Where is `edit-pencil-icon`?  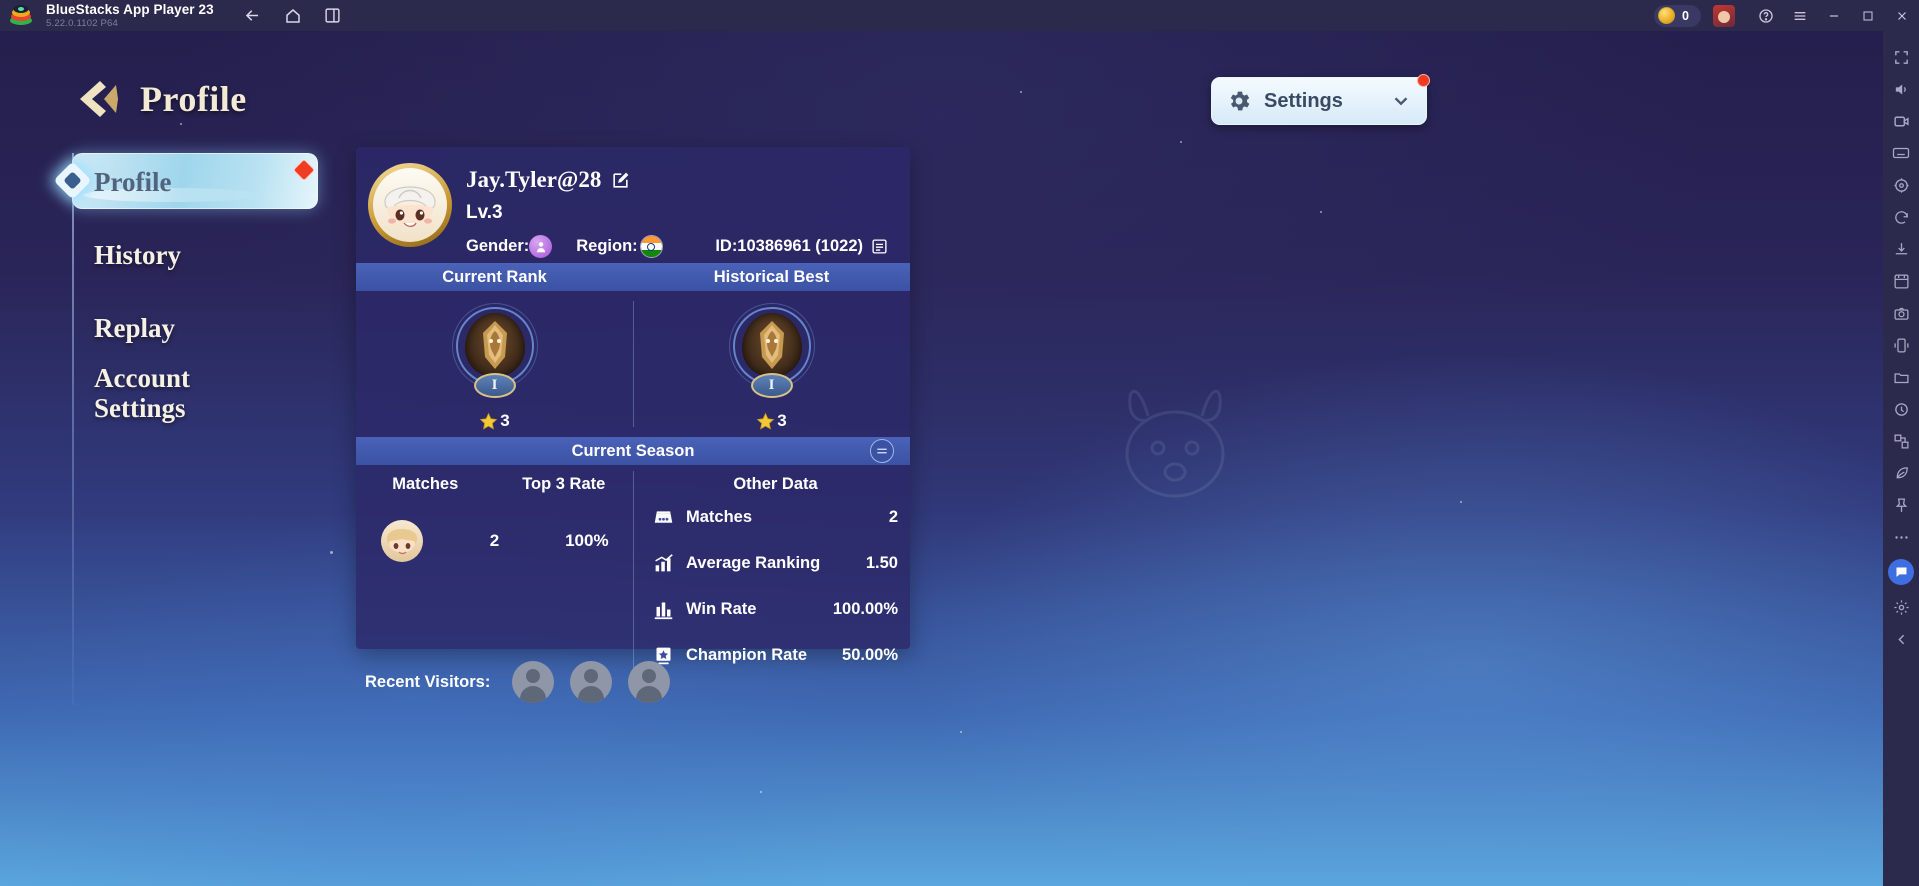 edit-pencil-icon is located at coordinates (620, 180).